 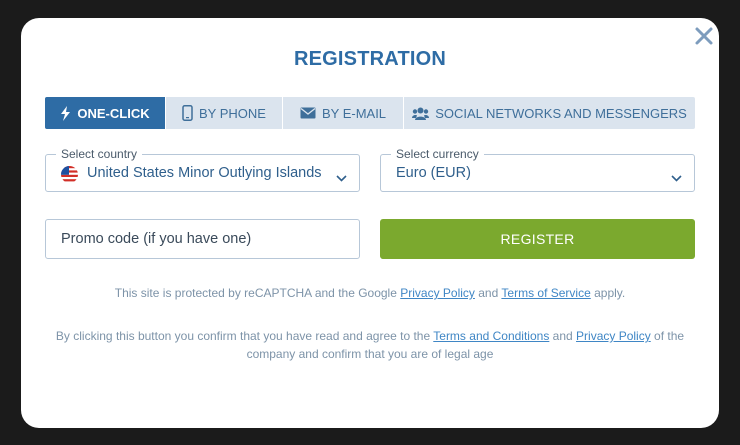 What do you see at coordinates (561, 113) in the screenshot?
I see `tab-label: SOCIAL NETWORKS AND MESSENGERS` at bounding box center [561, 113].